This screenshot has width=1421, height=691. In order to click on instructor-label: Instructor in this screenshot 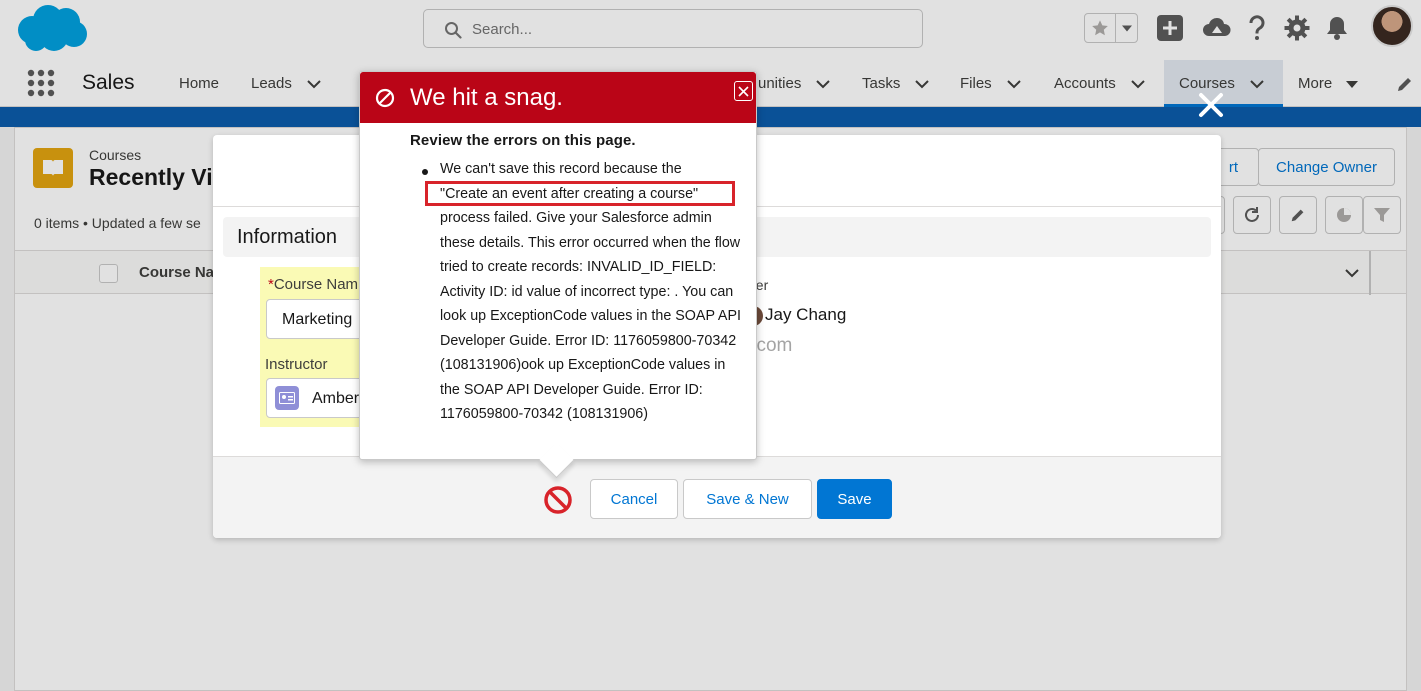, I will do `click(296, 364)`.